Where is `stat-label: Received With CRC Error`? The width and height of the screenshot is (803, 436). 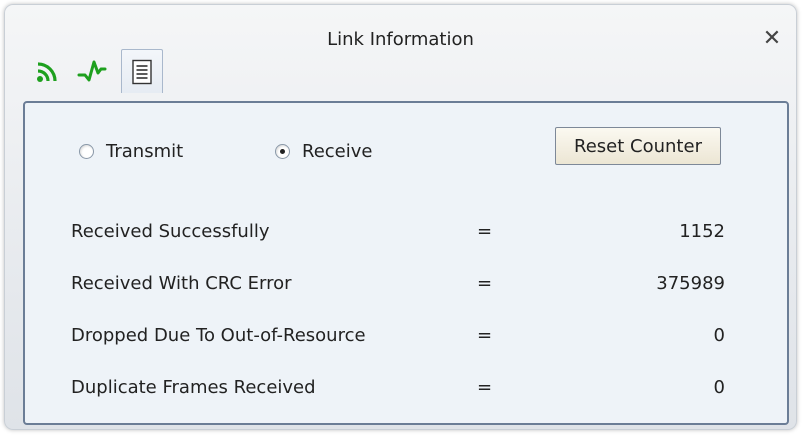 stat-label: Received With CRC Error is located at coordinates (181, 283).